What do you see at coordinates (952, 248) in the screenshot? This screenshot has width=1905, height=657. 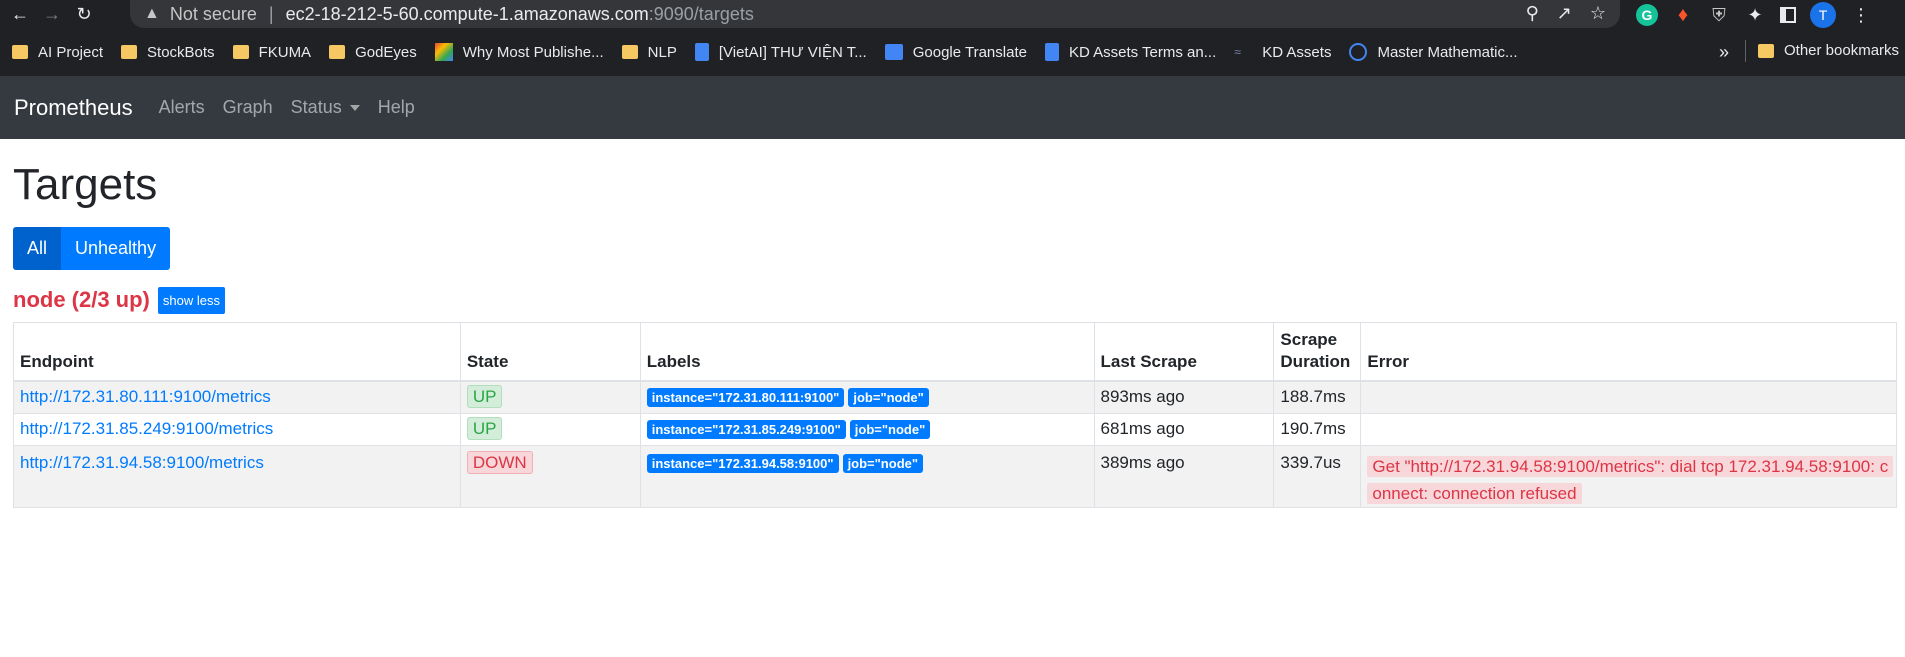 I see `target-filter-group: All Unhealthy` at bounding box center [952, 248].